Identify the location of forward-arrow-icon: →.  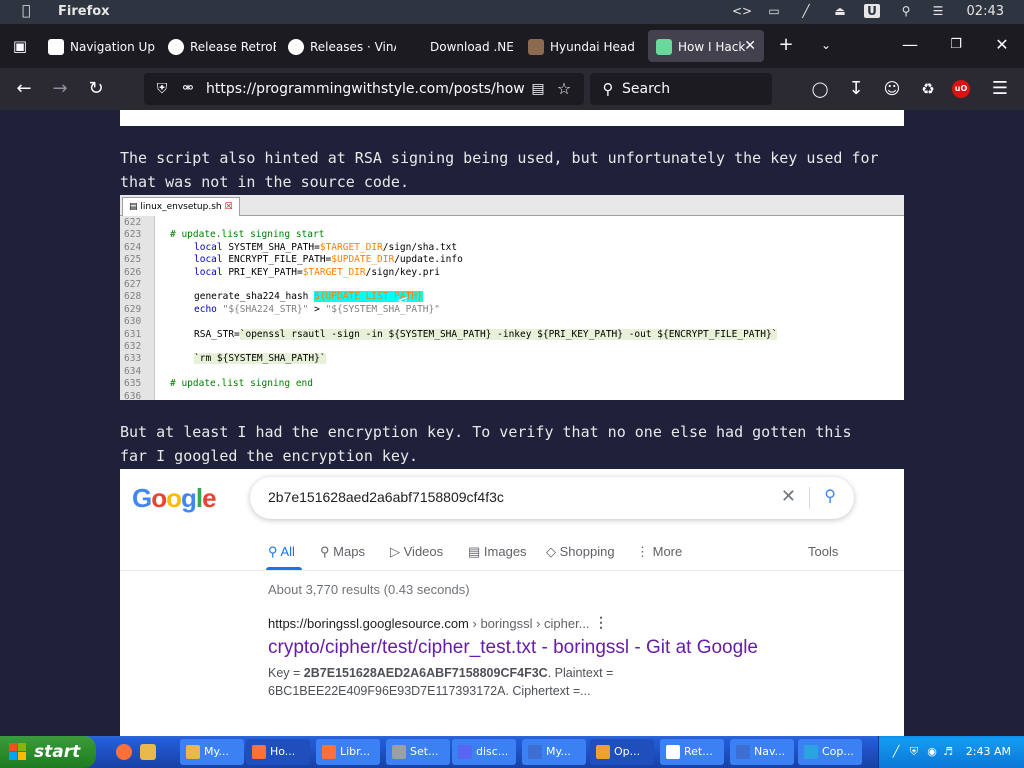
(60, 89).